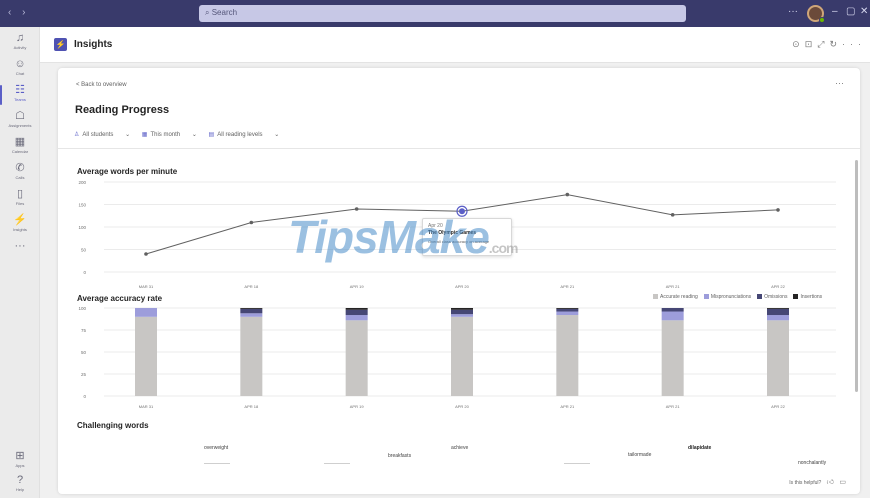  What do you see at coordinates (20, 465) in the screenshot?
I see `rail-item-label: Apps` at bounding box center [20, 465].